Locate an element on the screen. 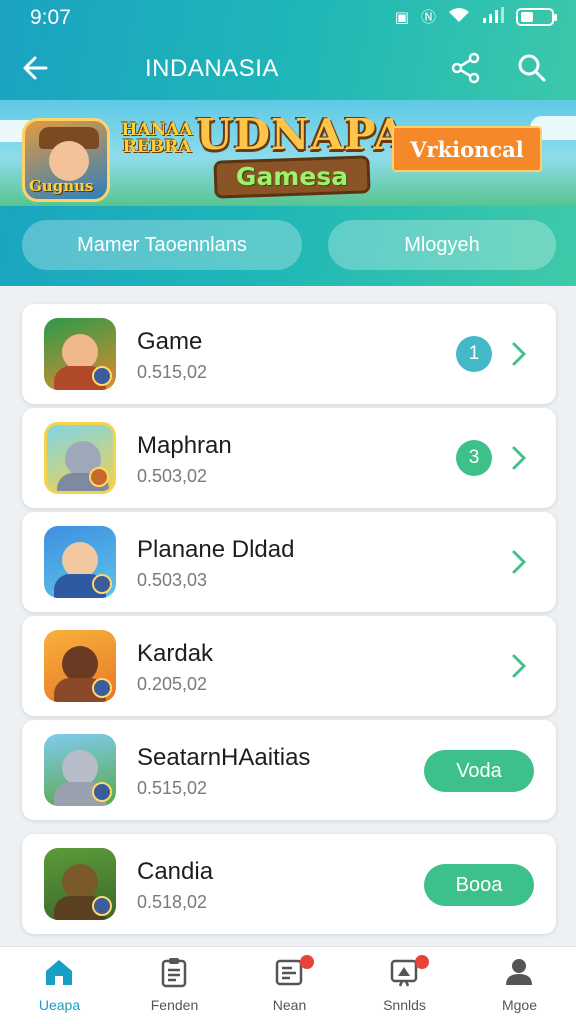 The image size is (576, 1024). nav-item-profile: Mgoe is located at coordinates (519, 985).